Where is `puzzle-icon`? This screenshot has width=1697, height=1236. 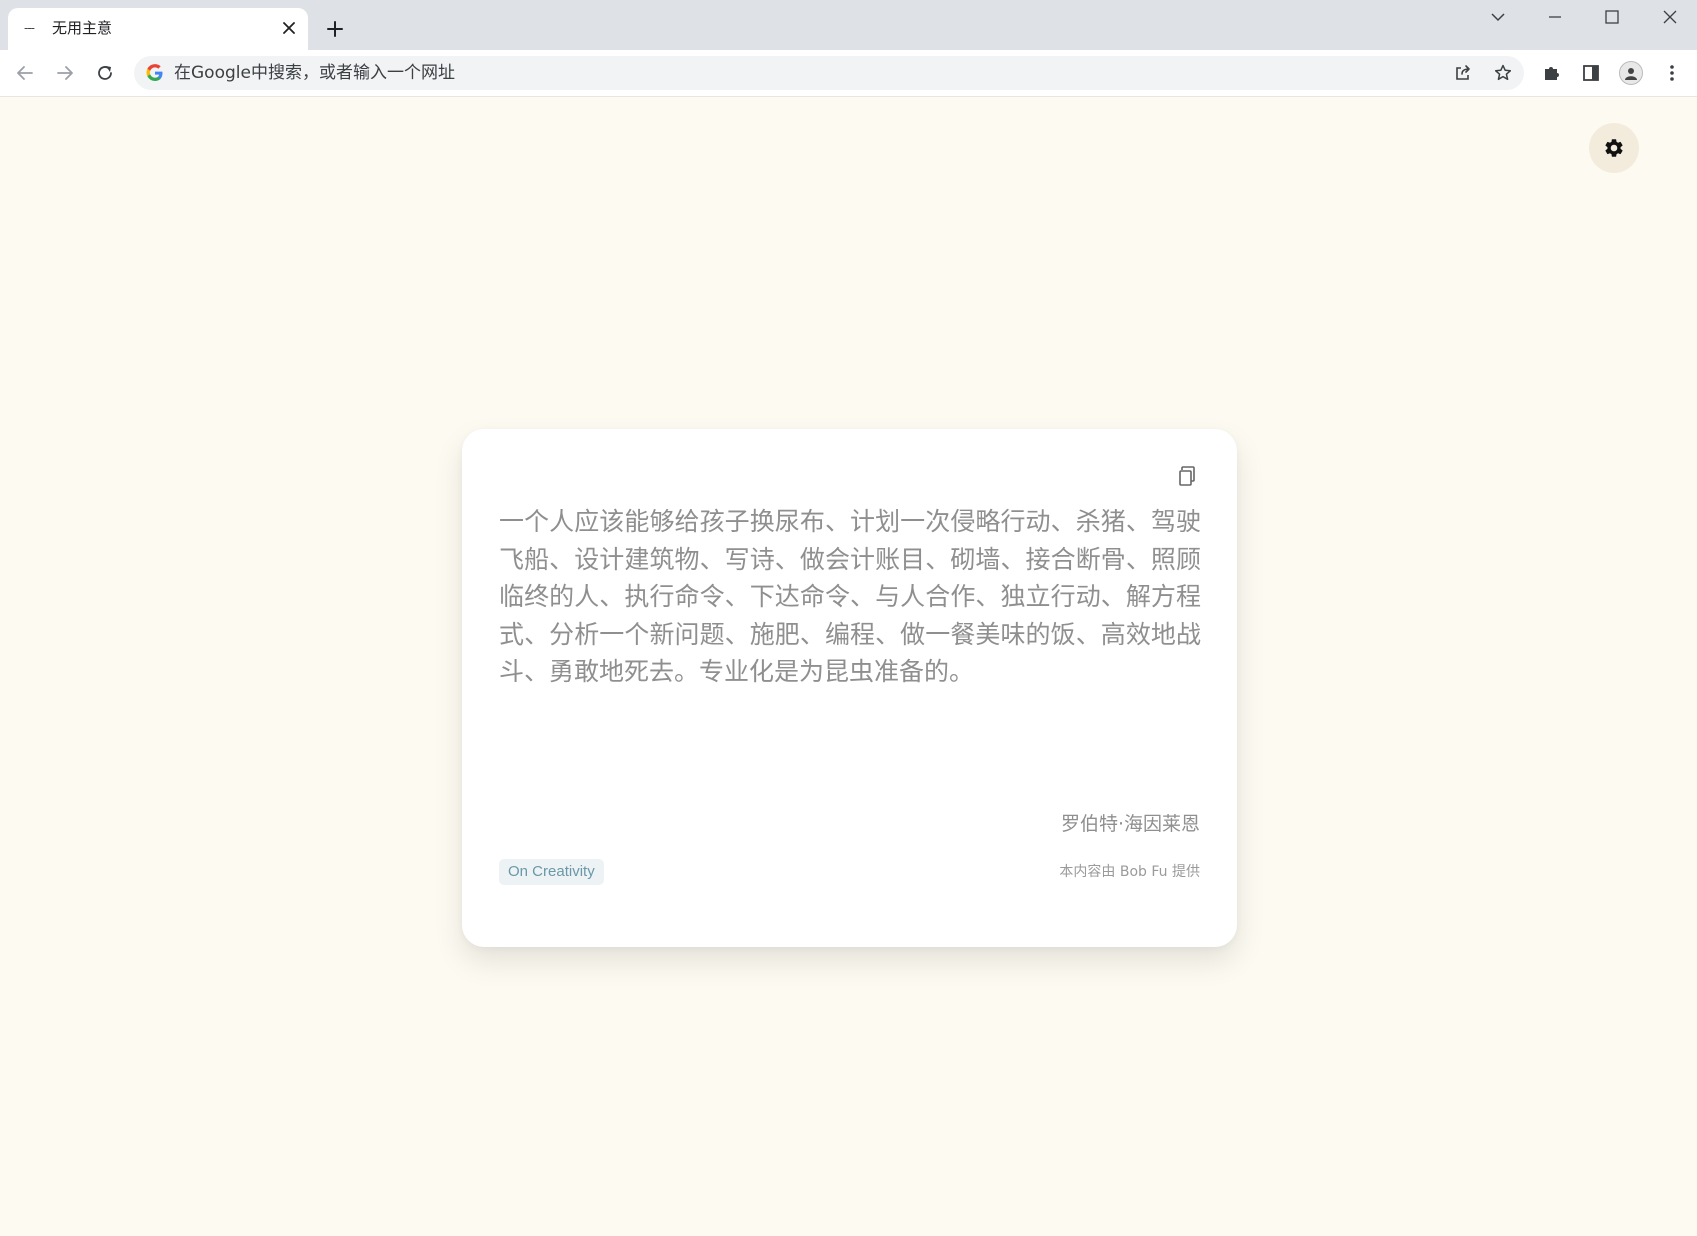
puzzle-icon is located at coordinates (1552, 73).